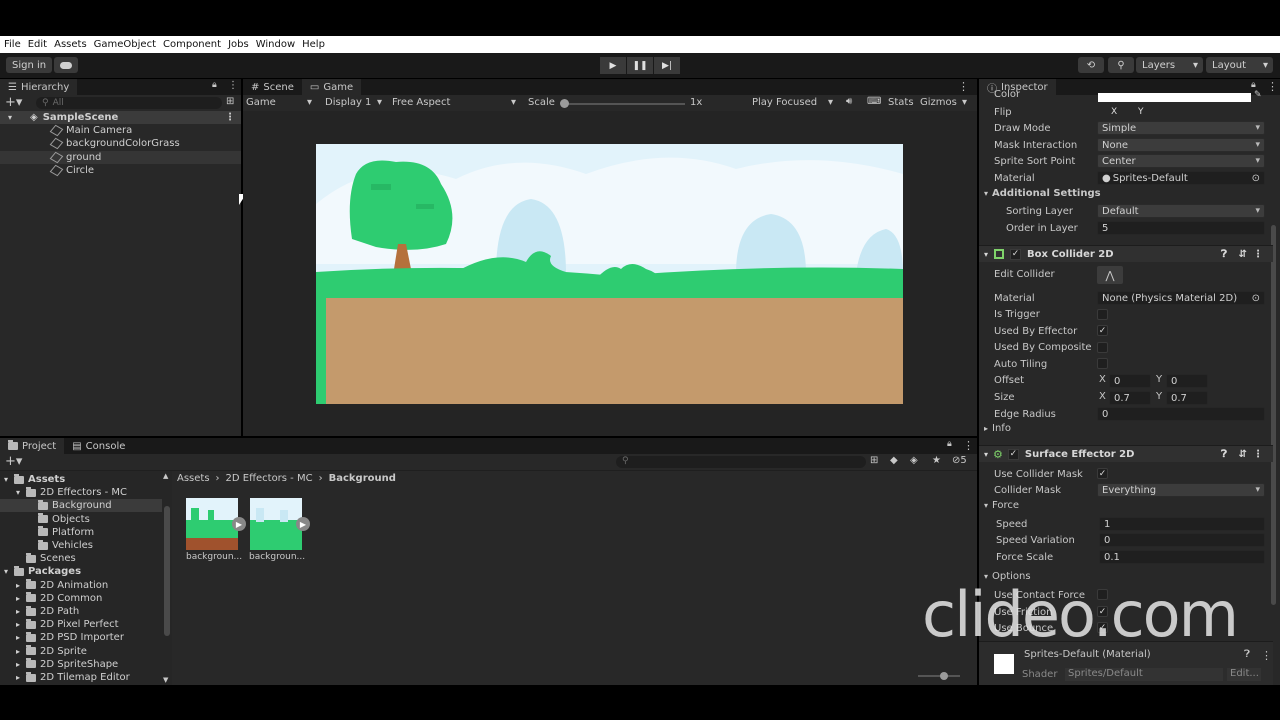 The width and height of the screenshot is (1280, 720). What do you see at coordinates (13, 102) in the screenshot?
I see `add-icon: +▾` at bounding box center [13, 102].